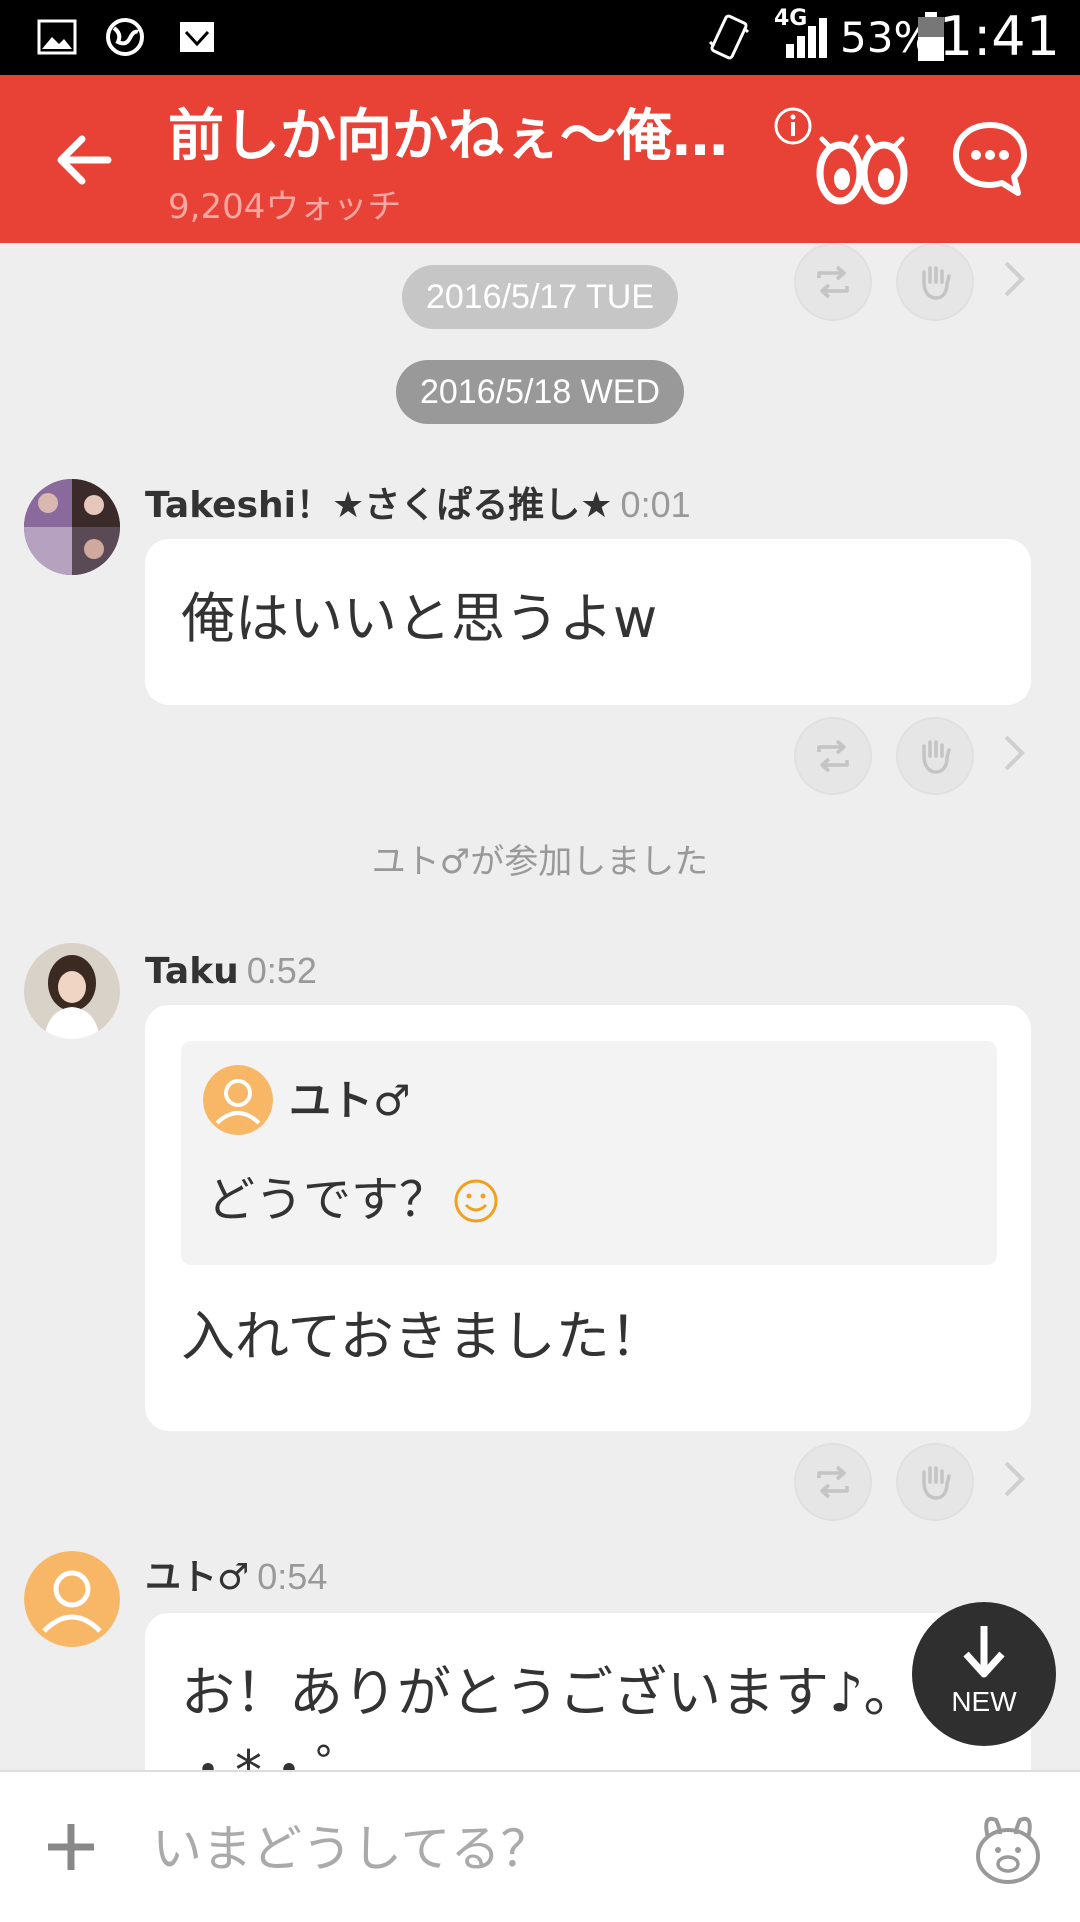 The image size is (1080, 1922). Describe the element at coordinates (350, 1100) in the screenshot. I see `quote-author: ユト♂` at that location.